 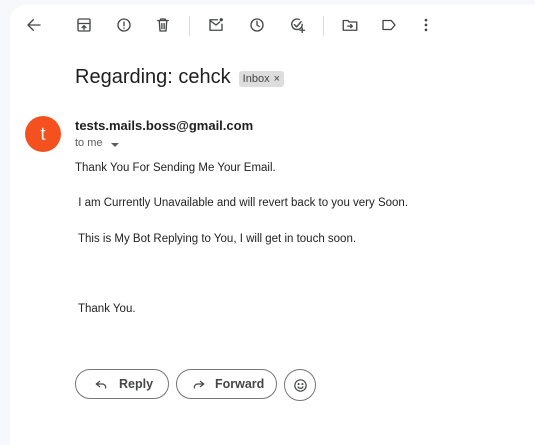 What do you see at coordinates (277, 79) in the screenshot?
I see `remove-label-icon: ×` at bounding box center [277, 79].